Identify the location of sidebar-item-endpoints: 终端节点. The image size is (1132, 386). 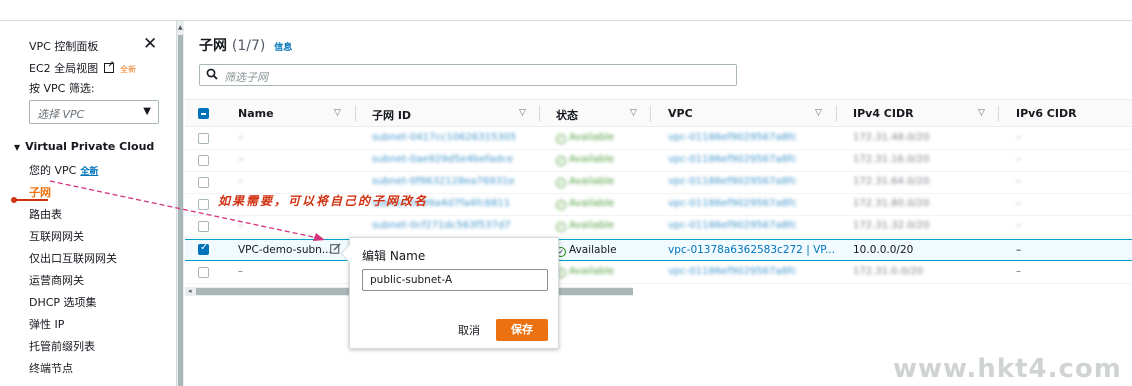
(51, 368).